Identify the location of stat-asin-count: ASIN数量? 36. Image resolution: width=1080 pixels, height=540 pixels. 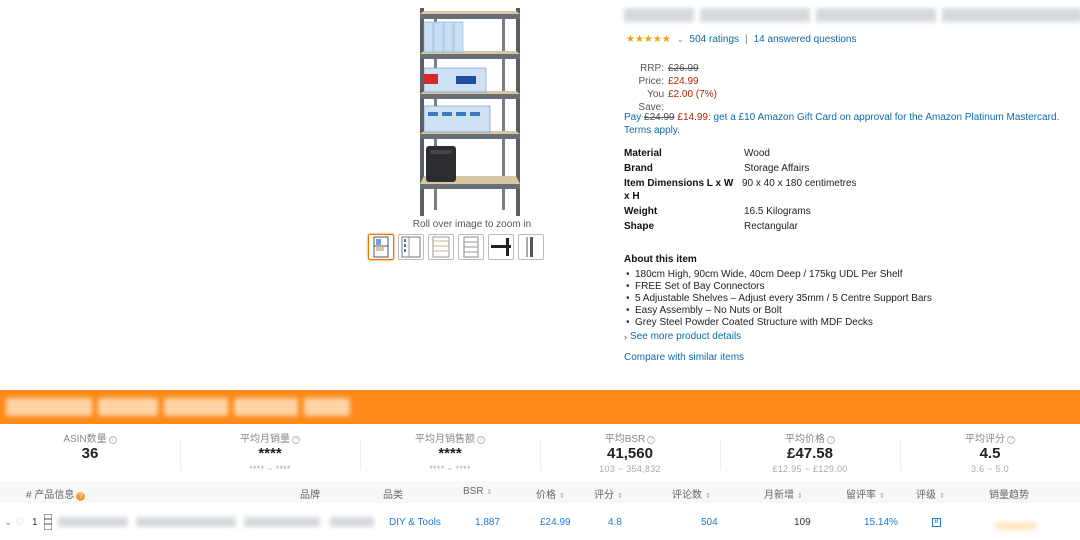
(90, 452).